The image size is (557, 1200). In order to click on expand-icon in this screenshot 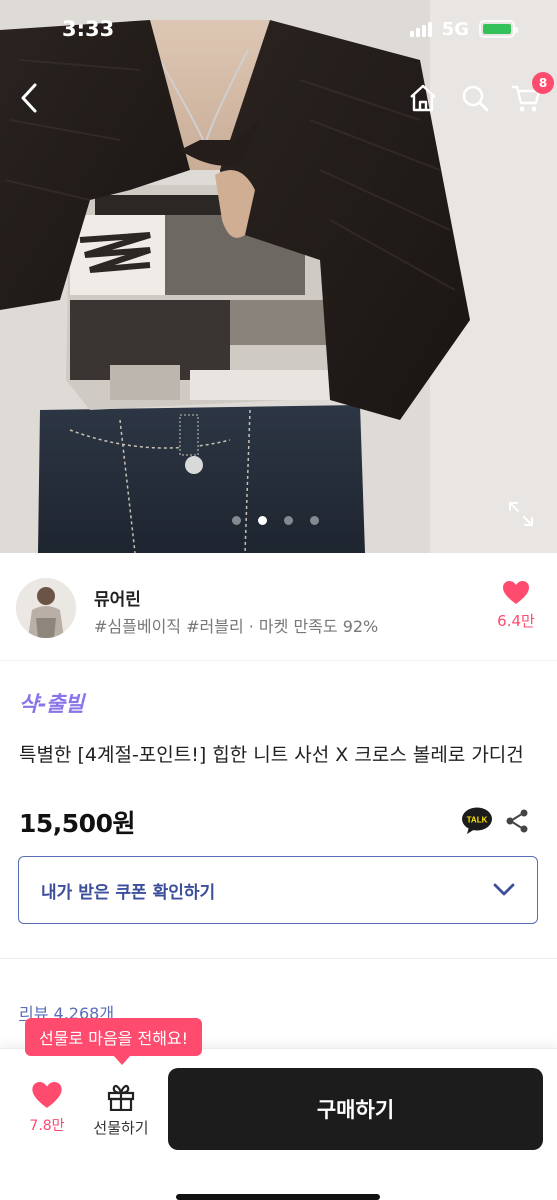, I will do `click(521, 514)`.